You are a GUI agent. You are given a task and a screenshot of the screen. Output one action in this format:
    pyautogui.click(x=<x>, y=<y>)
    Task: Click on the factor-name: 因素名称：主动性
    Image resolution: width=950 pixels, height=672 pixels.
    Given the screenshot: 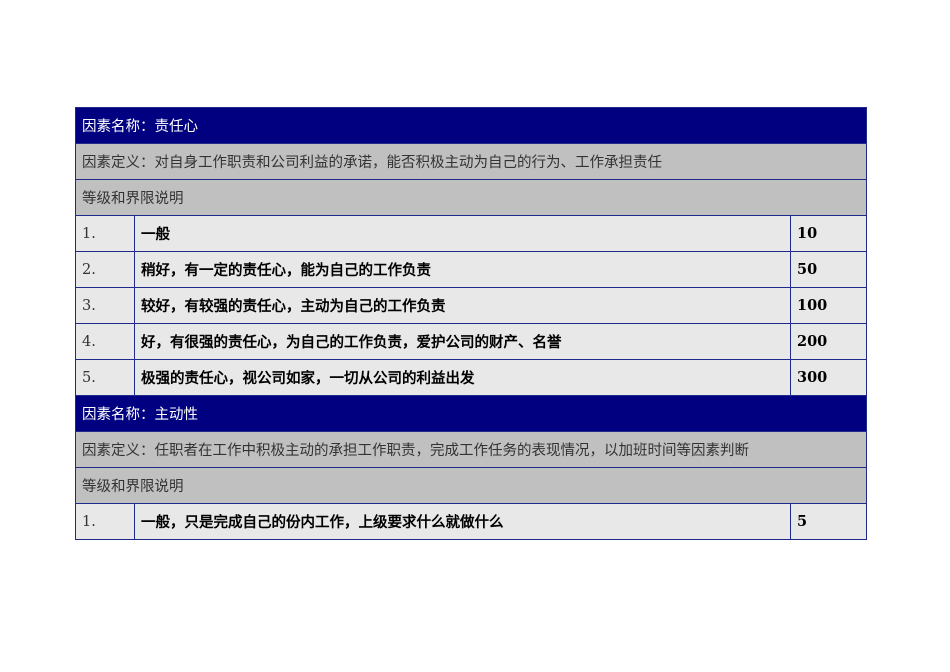 What is the action you would take?
    pyautogui.click(x=471, y=413)
    